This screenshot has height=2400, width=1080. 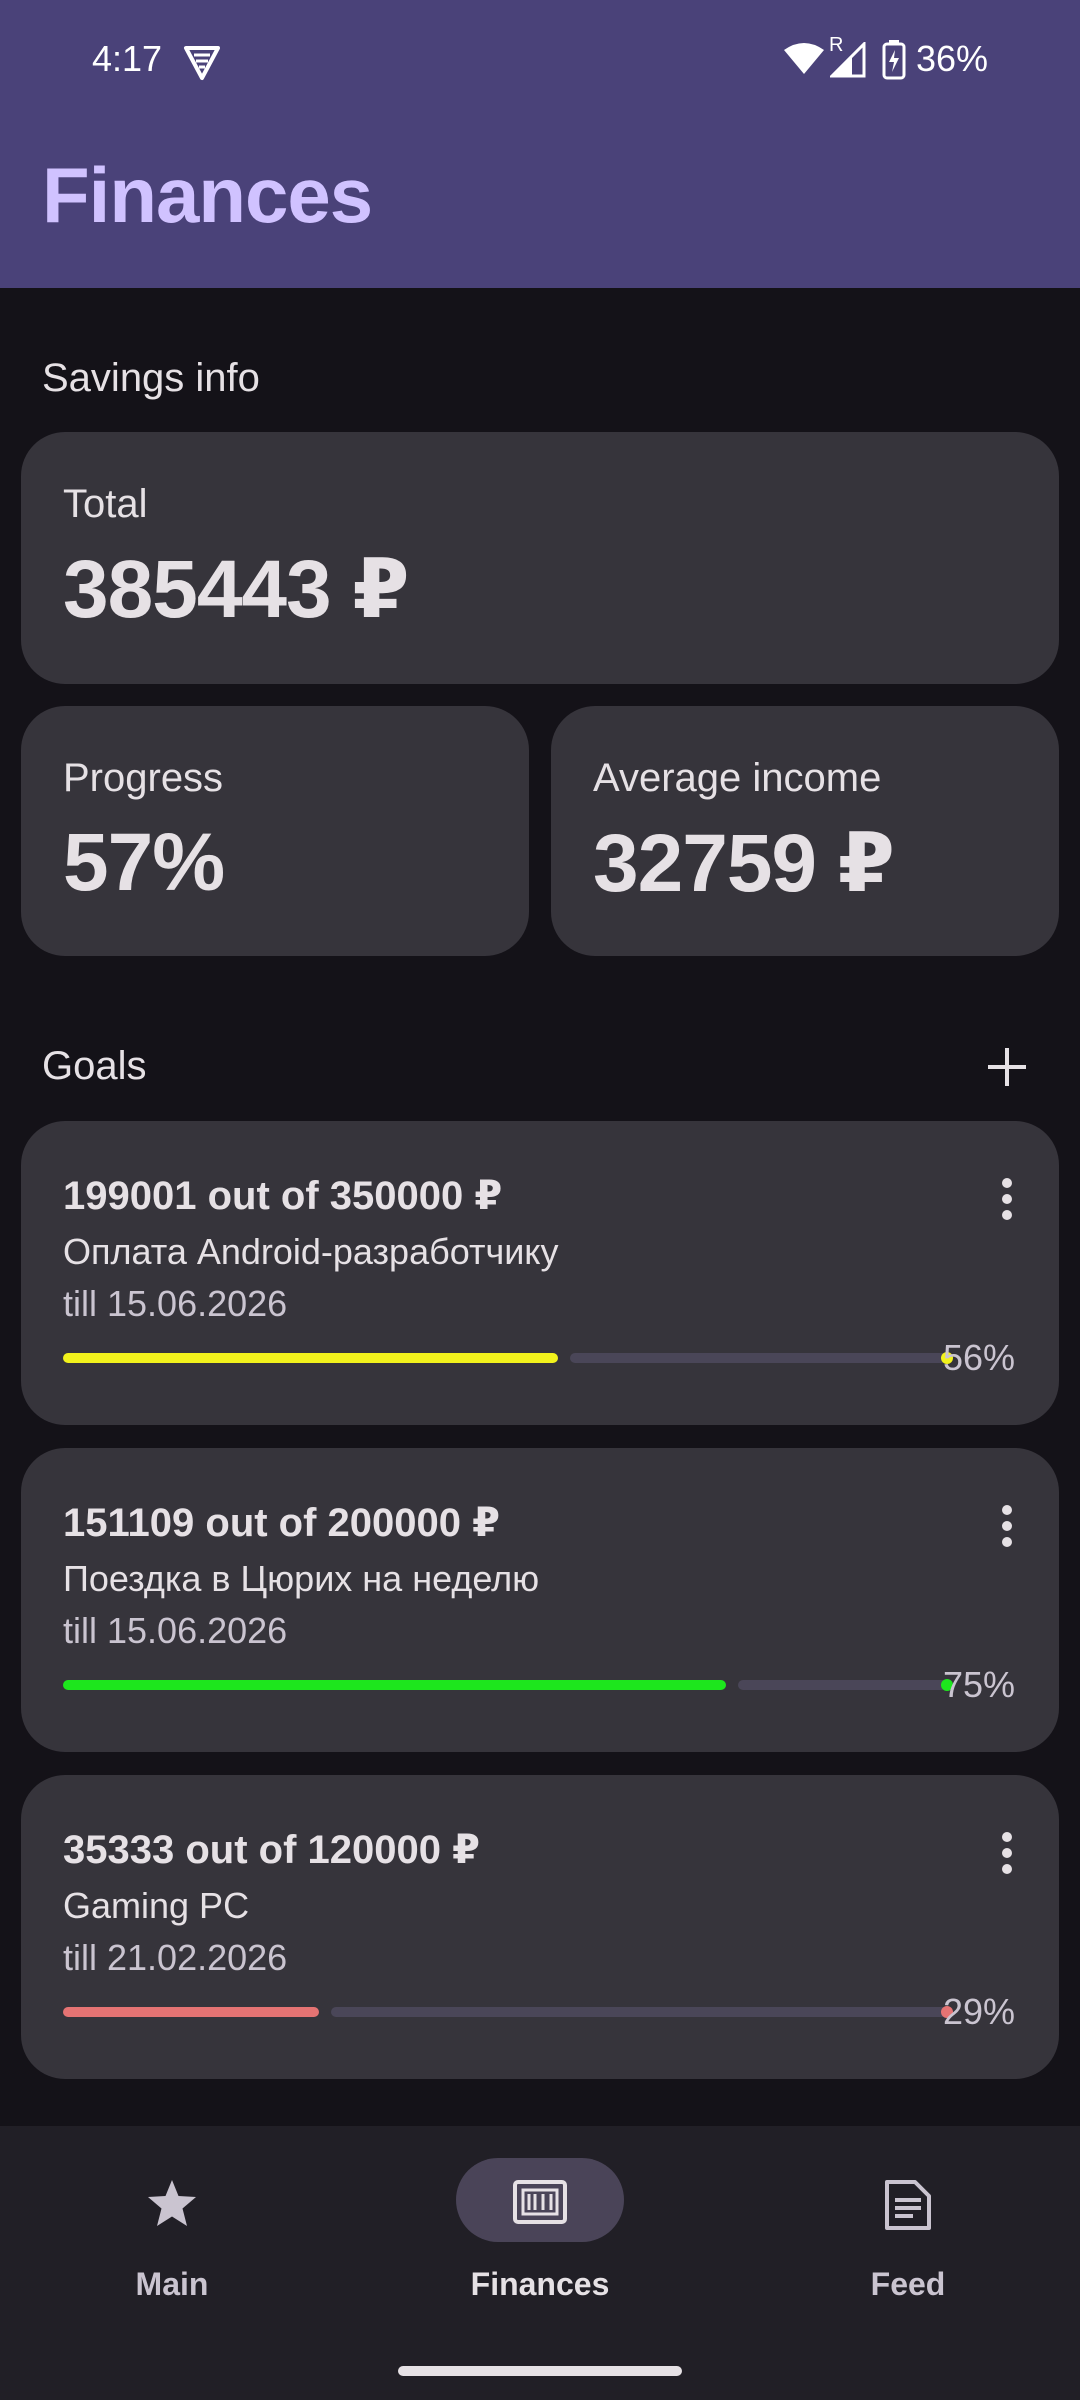 I want to click on average-income-value: 32759 ₽, so click(x=744, y=863).